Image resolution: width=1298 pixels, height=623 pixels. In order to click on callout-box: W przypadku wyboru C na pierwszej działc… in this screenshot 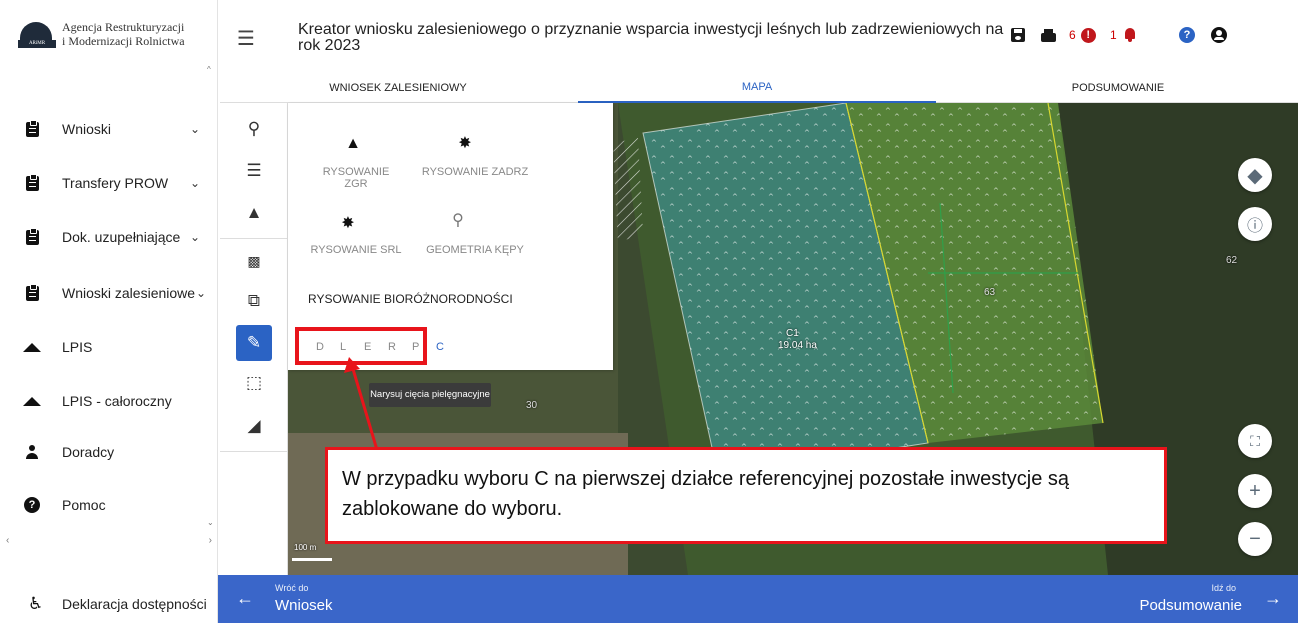, I will do `click(746, 495)`.